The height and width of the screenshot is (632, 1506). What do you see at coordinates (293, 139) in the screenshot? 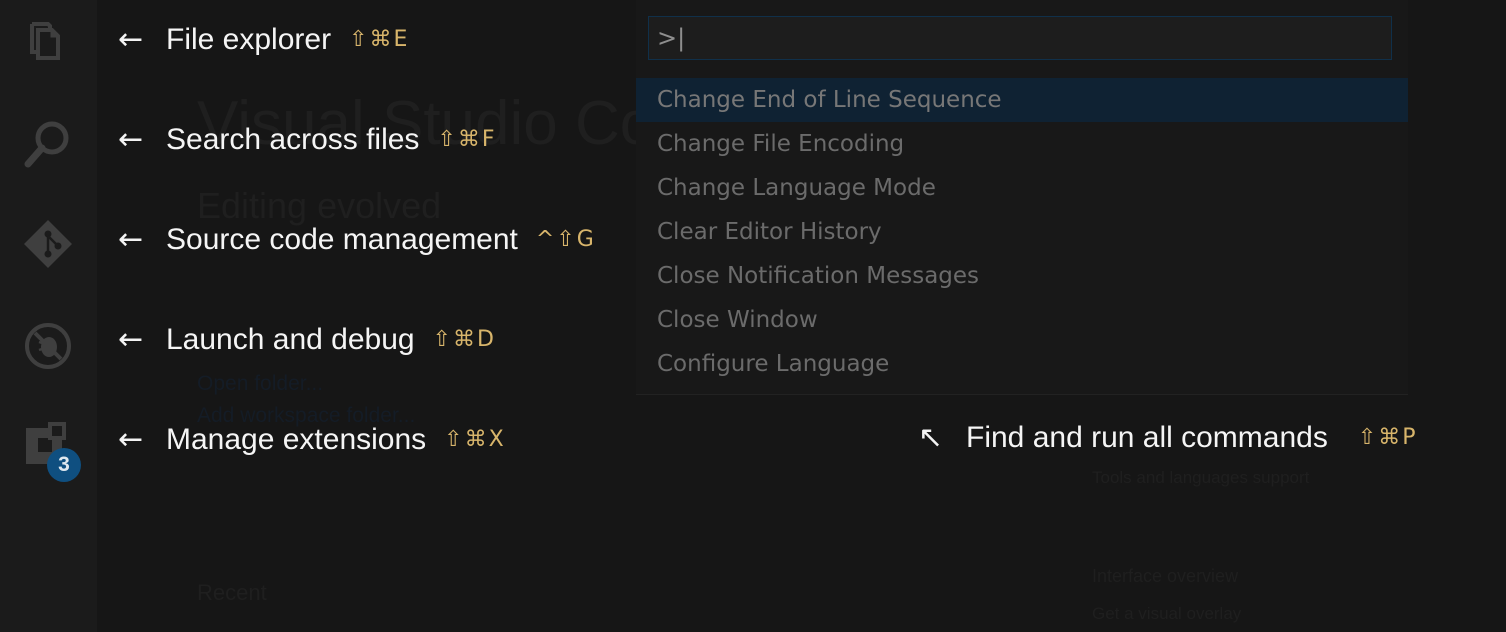
I see `callout-label: Search across files` at bounding box center [293, 139].